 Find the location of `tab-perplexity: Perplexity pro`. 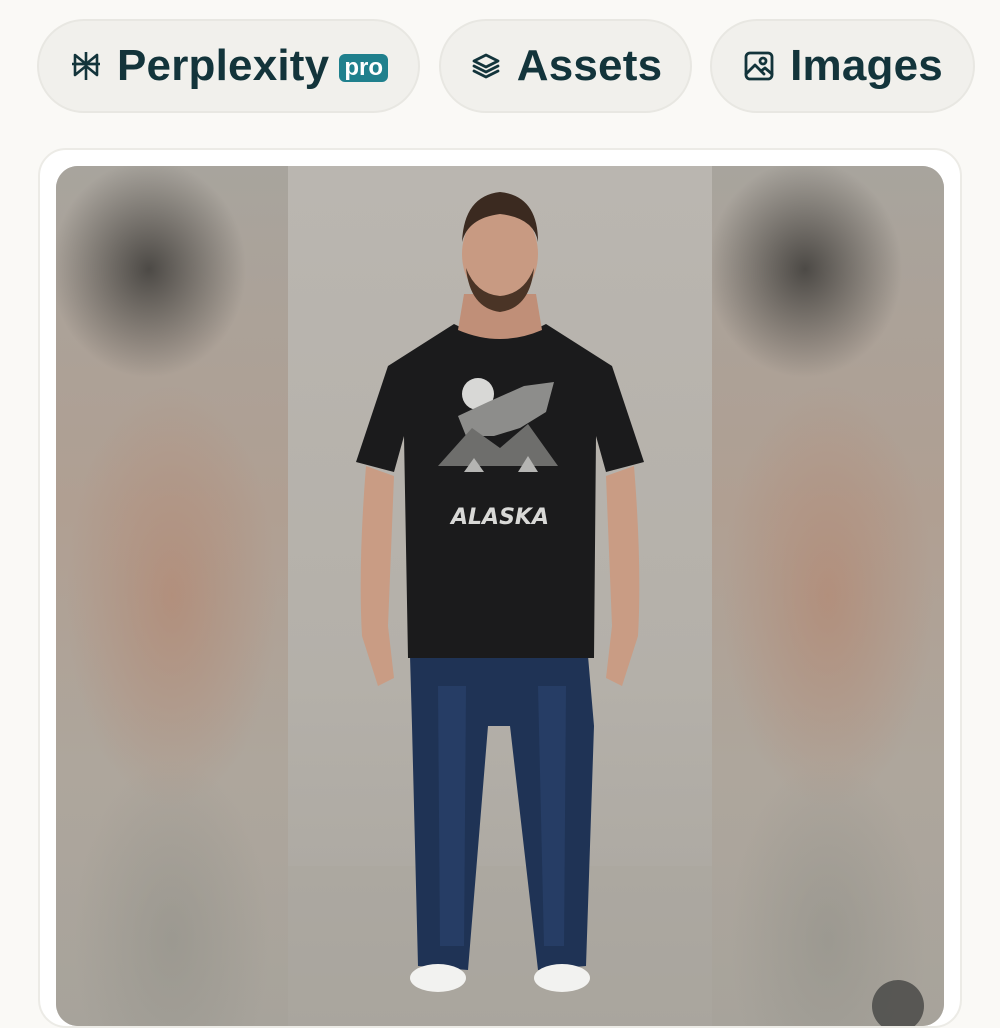

tab-perplexity: Perplexity pro is located at coordinates (228, 66).